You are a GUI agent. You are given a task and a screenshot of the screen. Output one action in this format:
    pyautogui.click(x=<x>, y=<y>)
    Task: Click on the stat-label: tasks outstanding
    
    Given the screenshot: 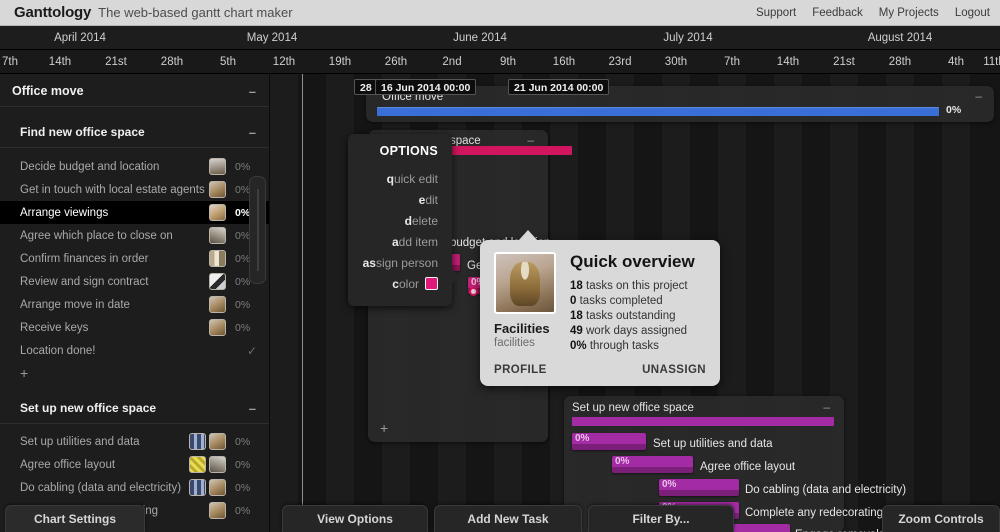 What is the action you would take?
    pyautogui.click(x=631, y=316)
    